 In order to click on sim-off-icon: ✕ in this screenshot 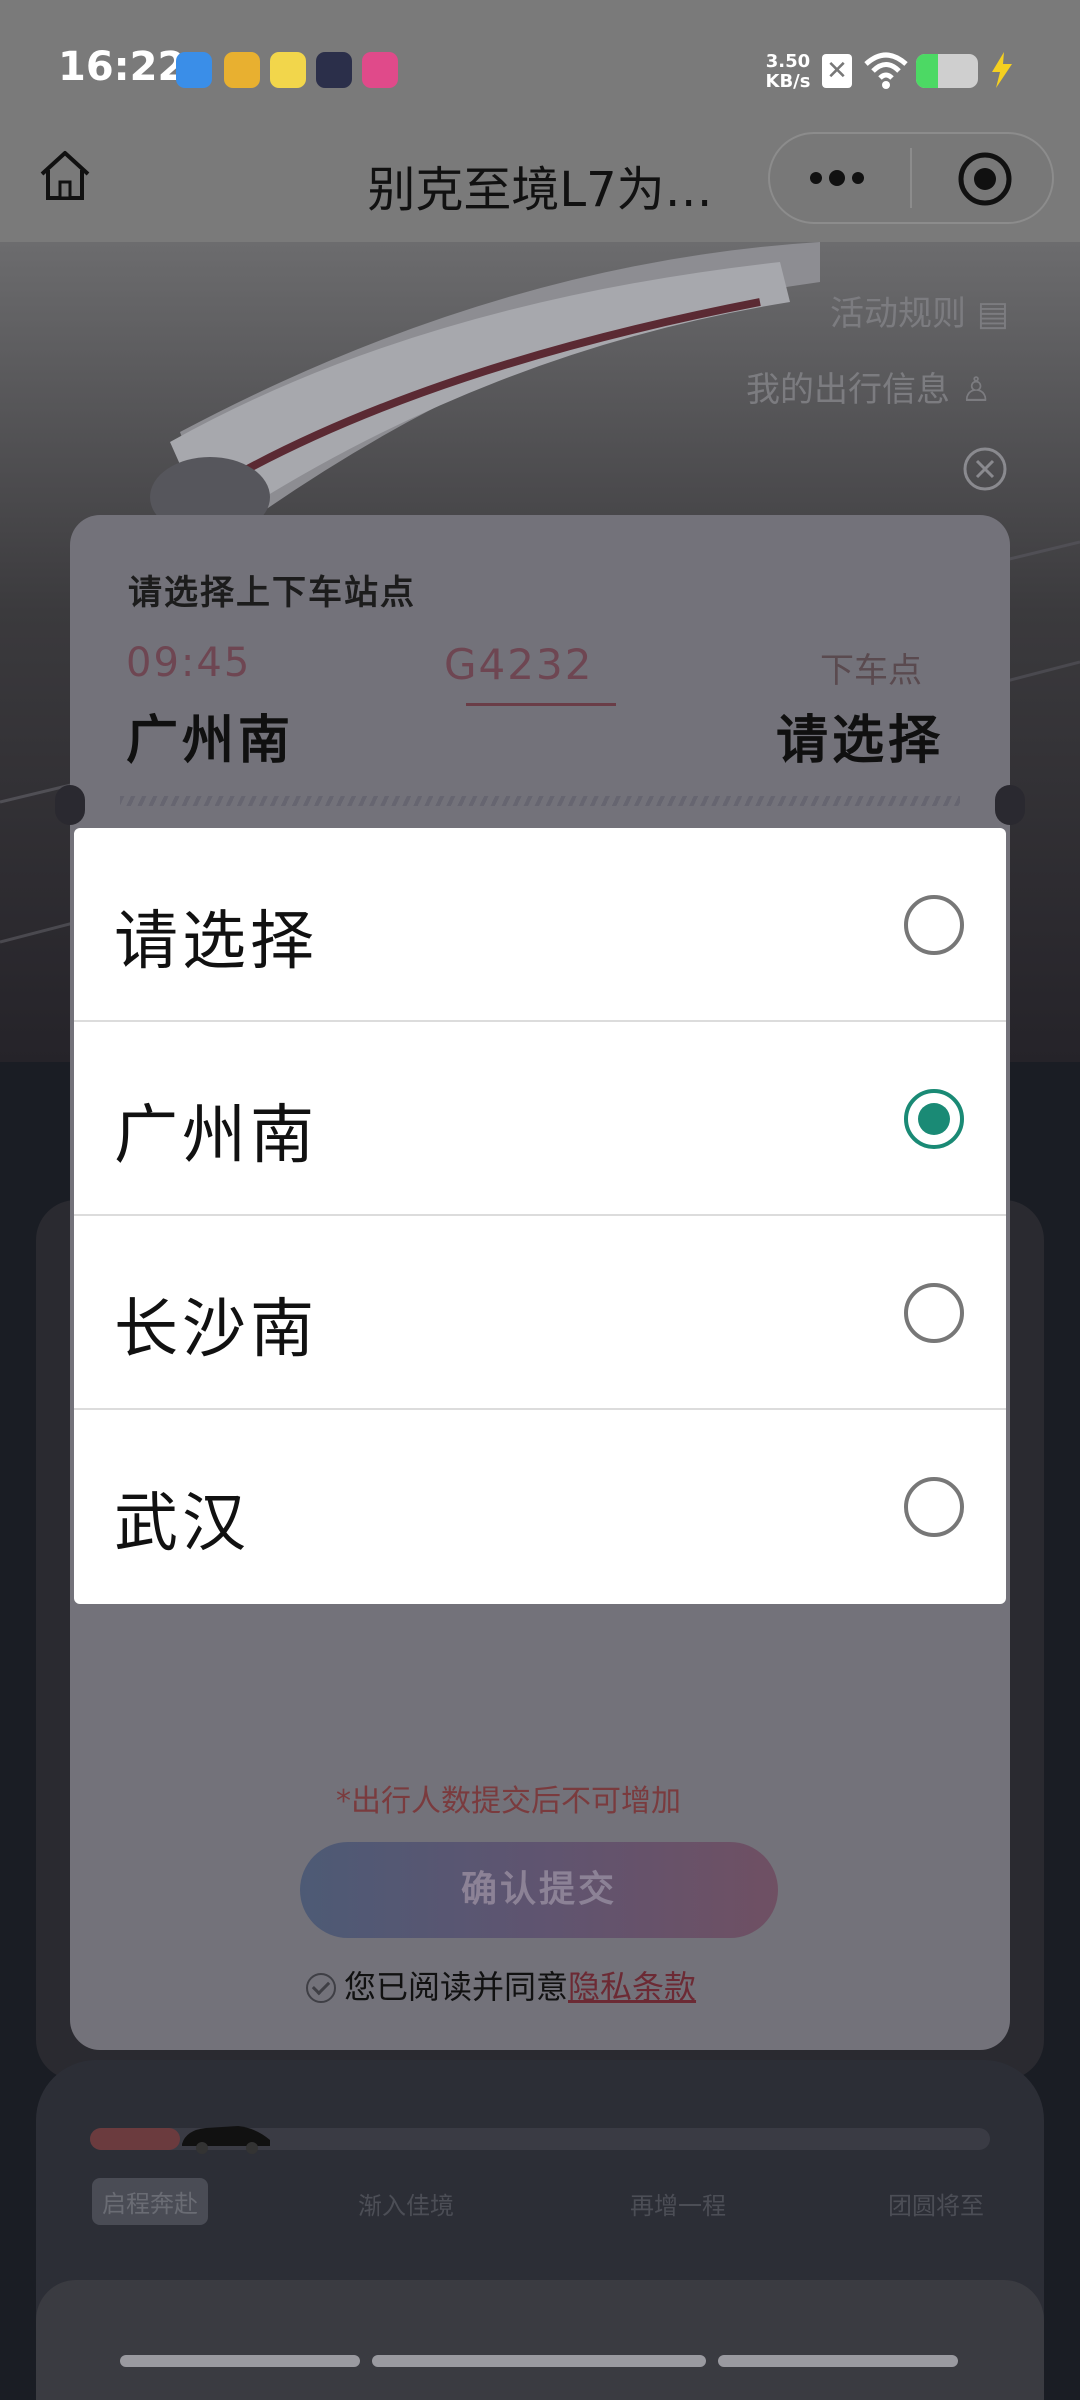, I will do `click(837, 71)`.